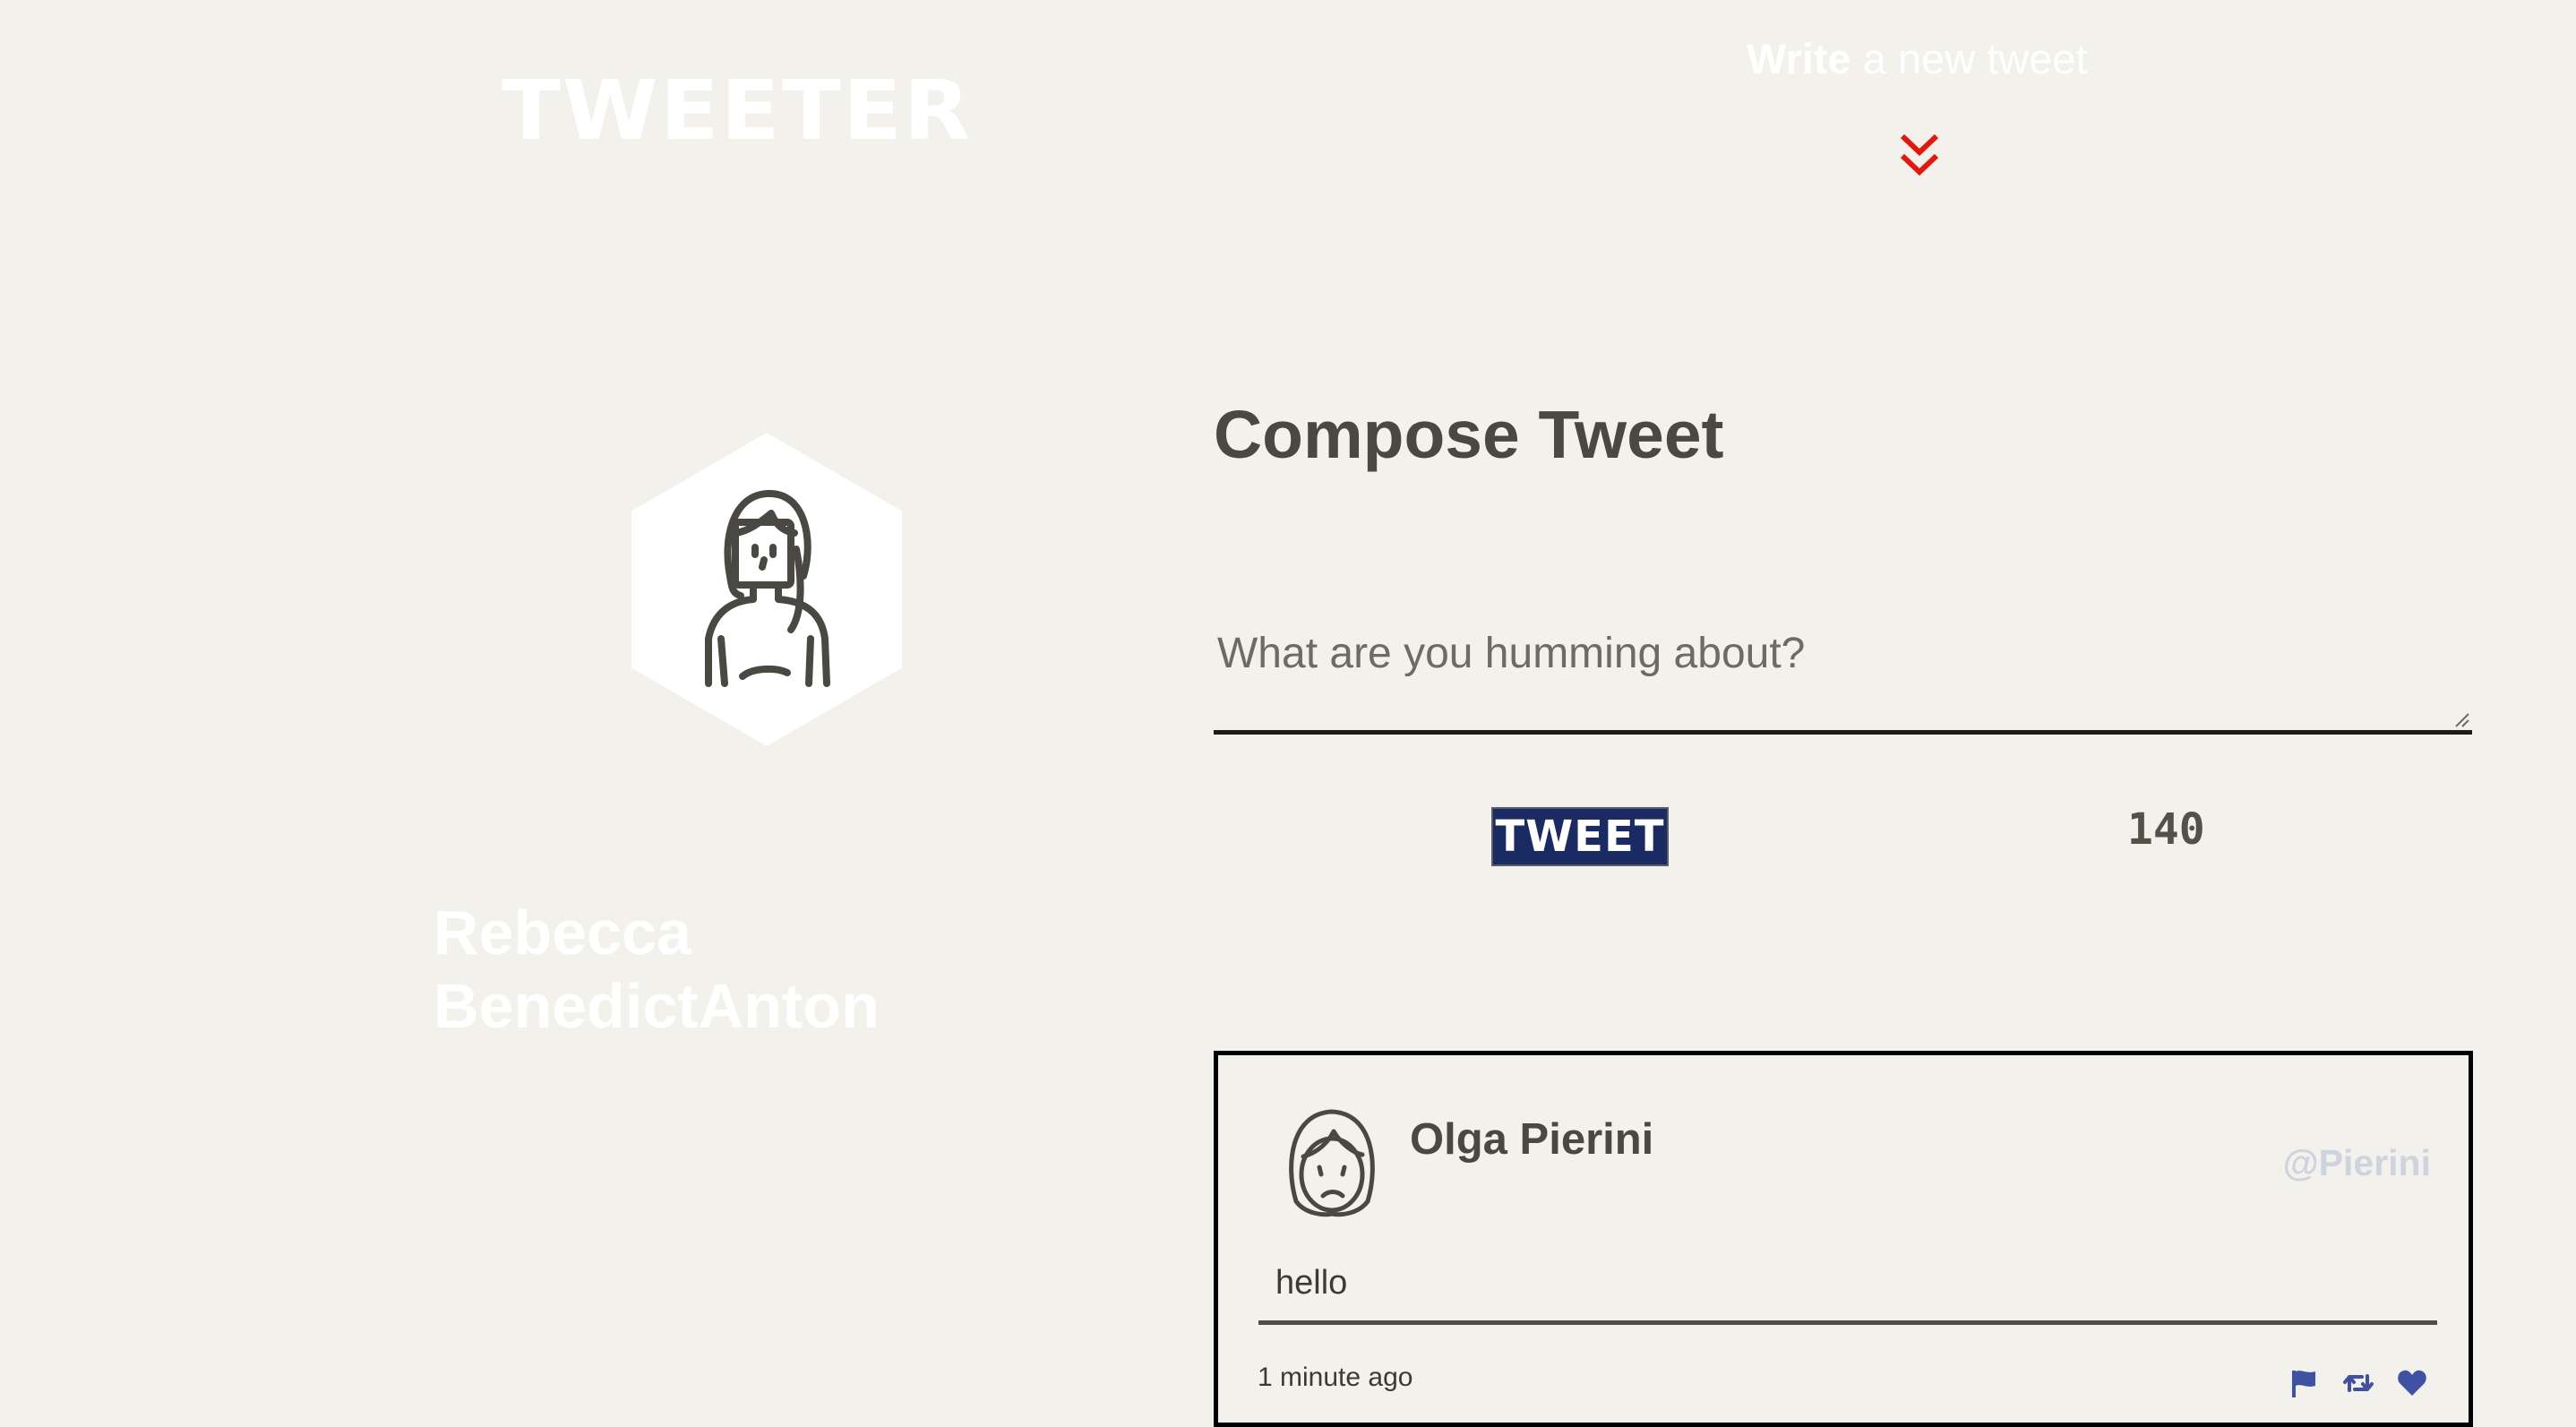 This screenshot has width=2576, height=1427. I want to click on resize-grip-icon, so click(2462, 720).